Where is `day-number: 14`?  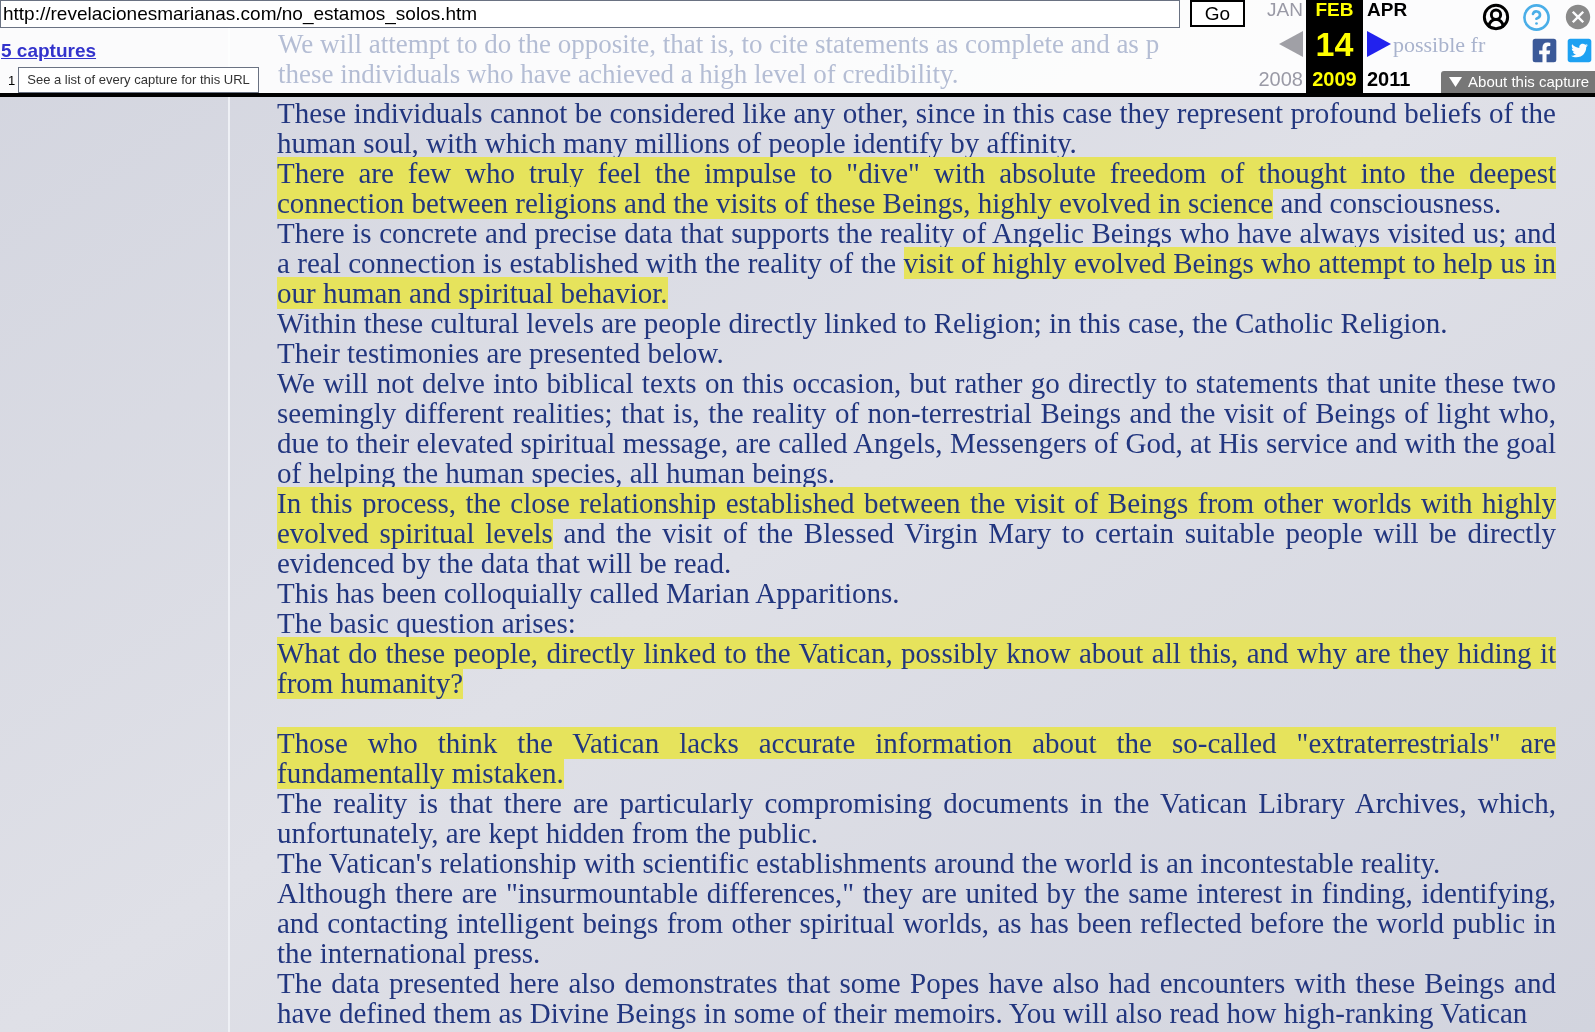
day-number: 14 is located at coordinates (1334, 44).